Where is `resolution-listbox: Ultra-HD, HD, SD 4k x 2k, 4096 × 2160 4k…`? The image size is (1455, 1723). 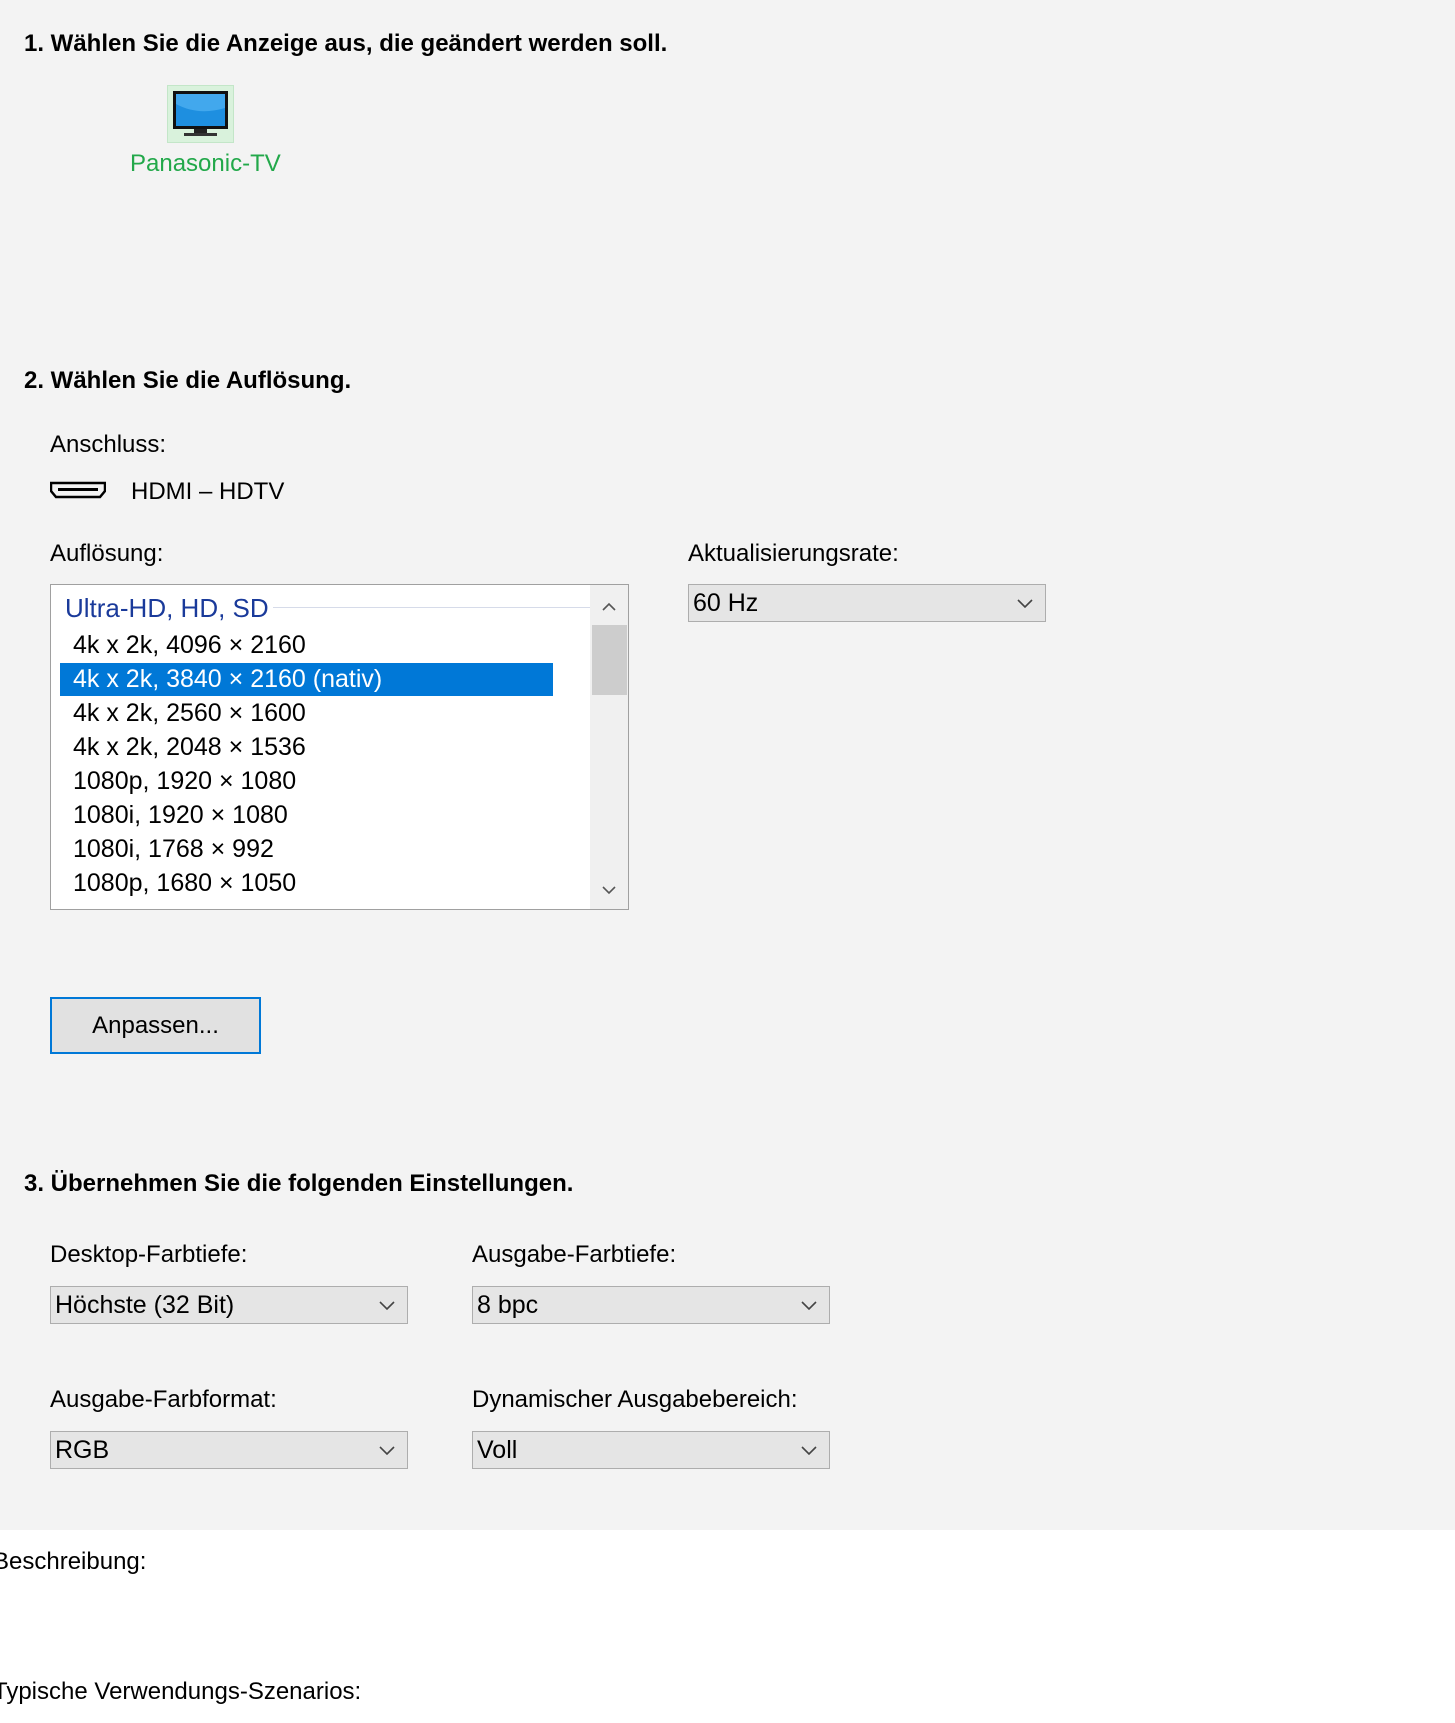 resolution-listbox: Ultra-HD, HD, SD 4k x 2k, 4096 × 2160 4k… is located at coordinates (339, 747).